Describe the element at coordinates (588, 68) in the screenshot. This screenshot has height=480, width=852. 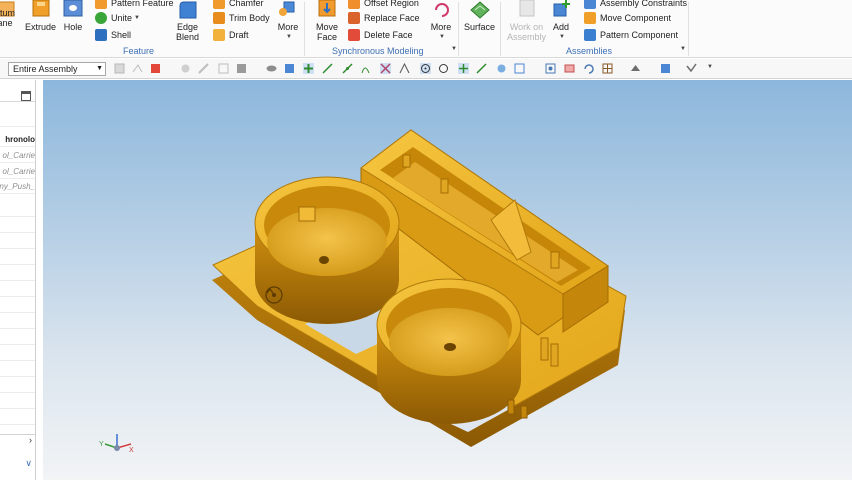
I see `rotate-view-icon` at that location.